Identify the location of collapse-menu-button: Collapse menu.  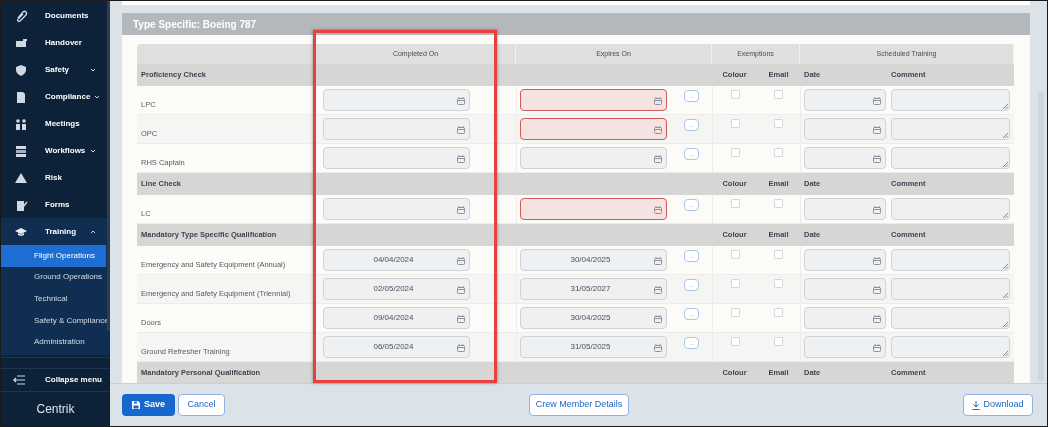
(55, 379).